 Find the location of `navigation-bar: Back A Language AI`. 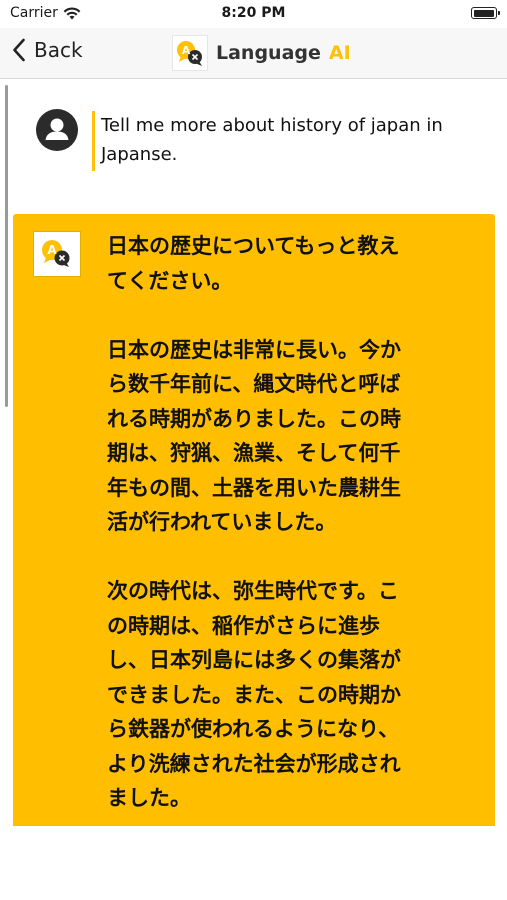

navigation-bar: Back A Language AI is located at coordinates (253, 53).